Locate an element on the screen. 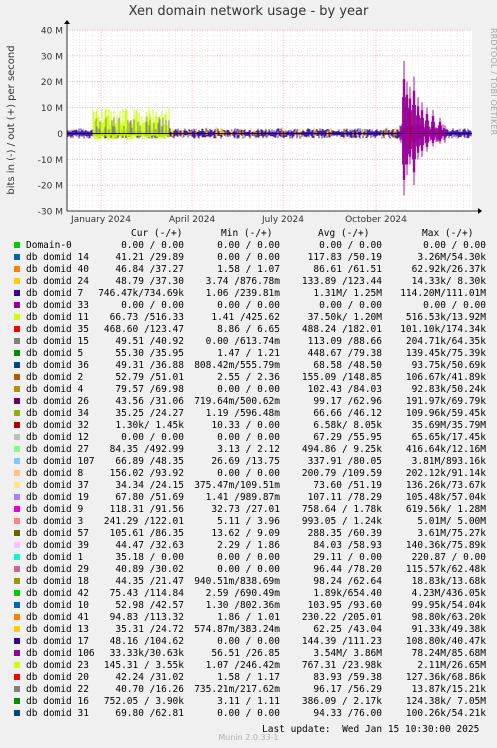  legend-value-avg: 113.09 /88.66 is located at coordinates (344, 341).